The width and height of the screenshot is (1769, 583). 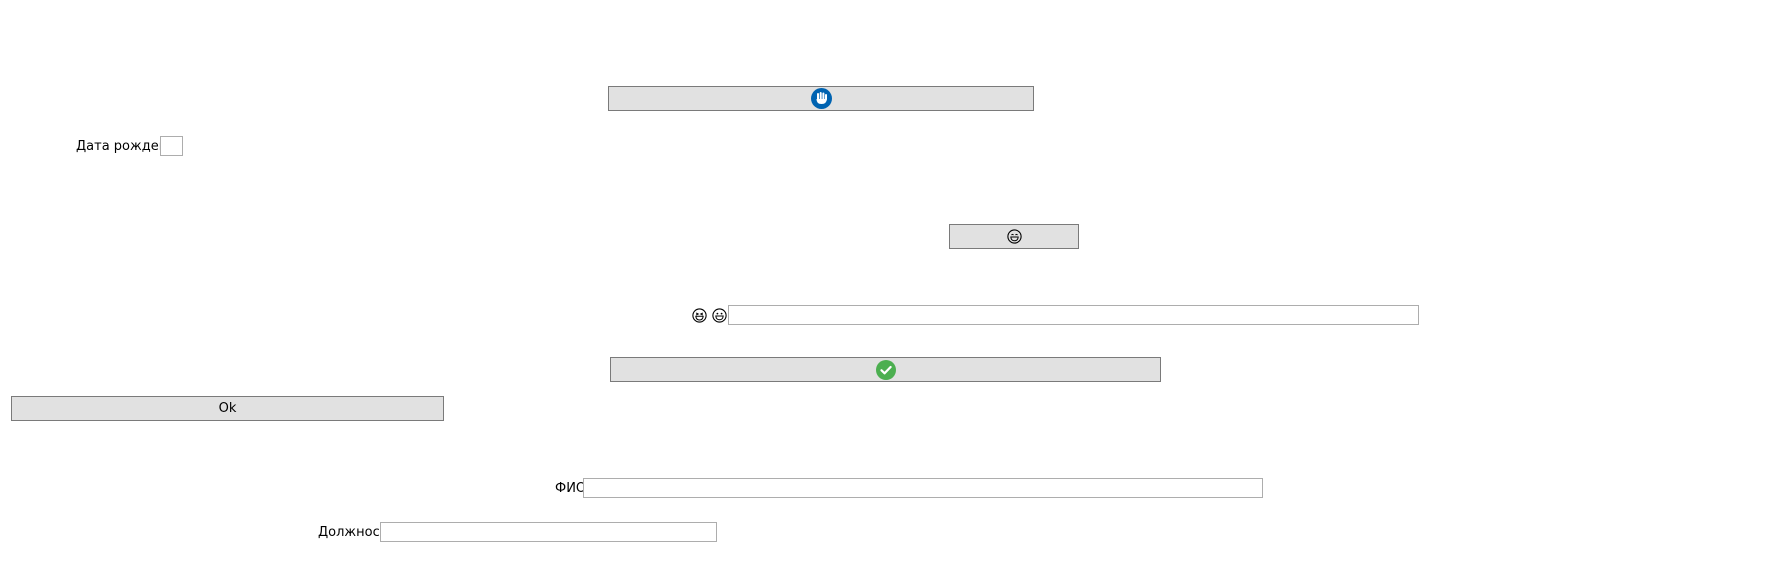 I want to click on emoji-text-input, so click(x=1073, y=315).